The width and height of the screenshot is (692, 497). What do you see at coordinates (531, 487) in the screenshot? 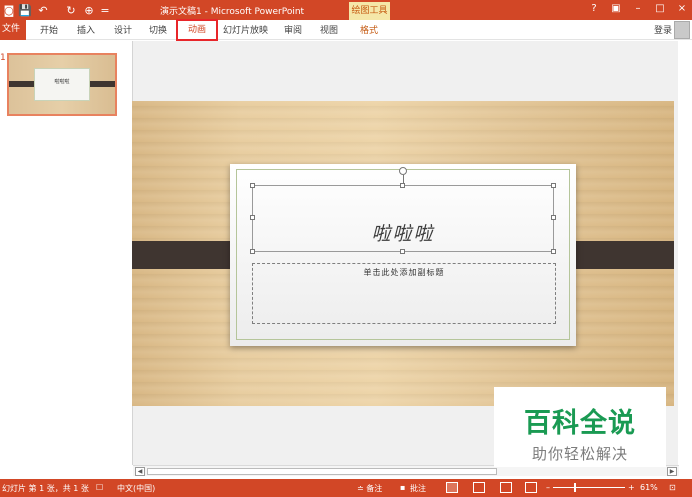
I see `slideshow-view-icon` at bounding box center [531, 487].